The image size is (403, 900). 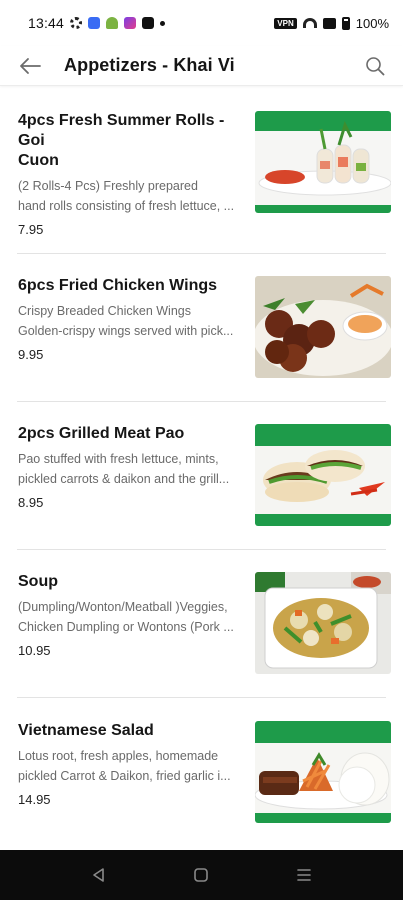 I want to click on system-navigation-bar, so click(x=201, y=875).